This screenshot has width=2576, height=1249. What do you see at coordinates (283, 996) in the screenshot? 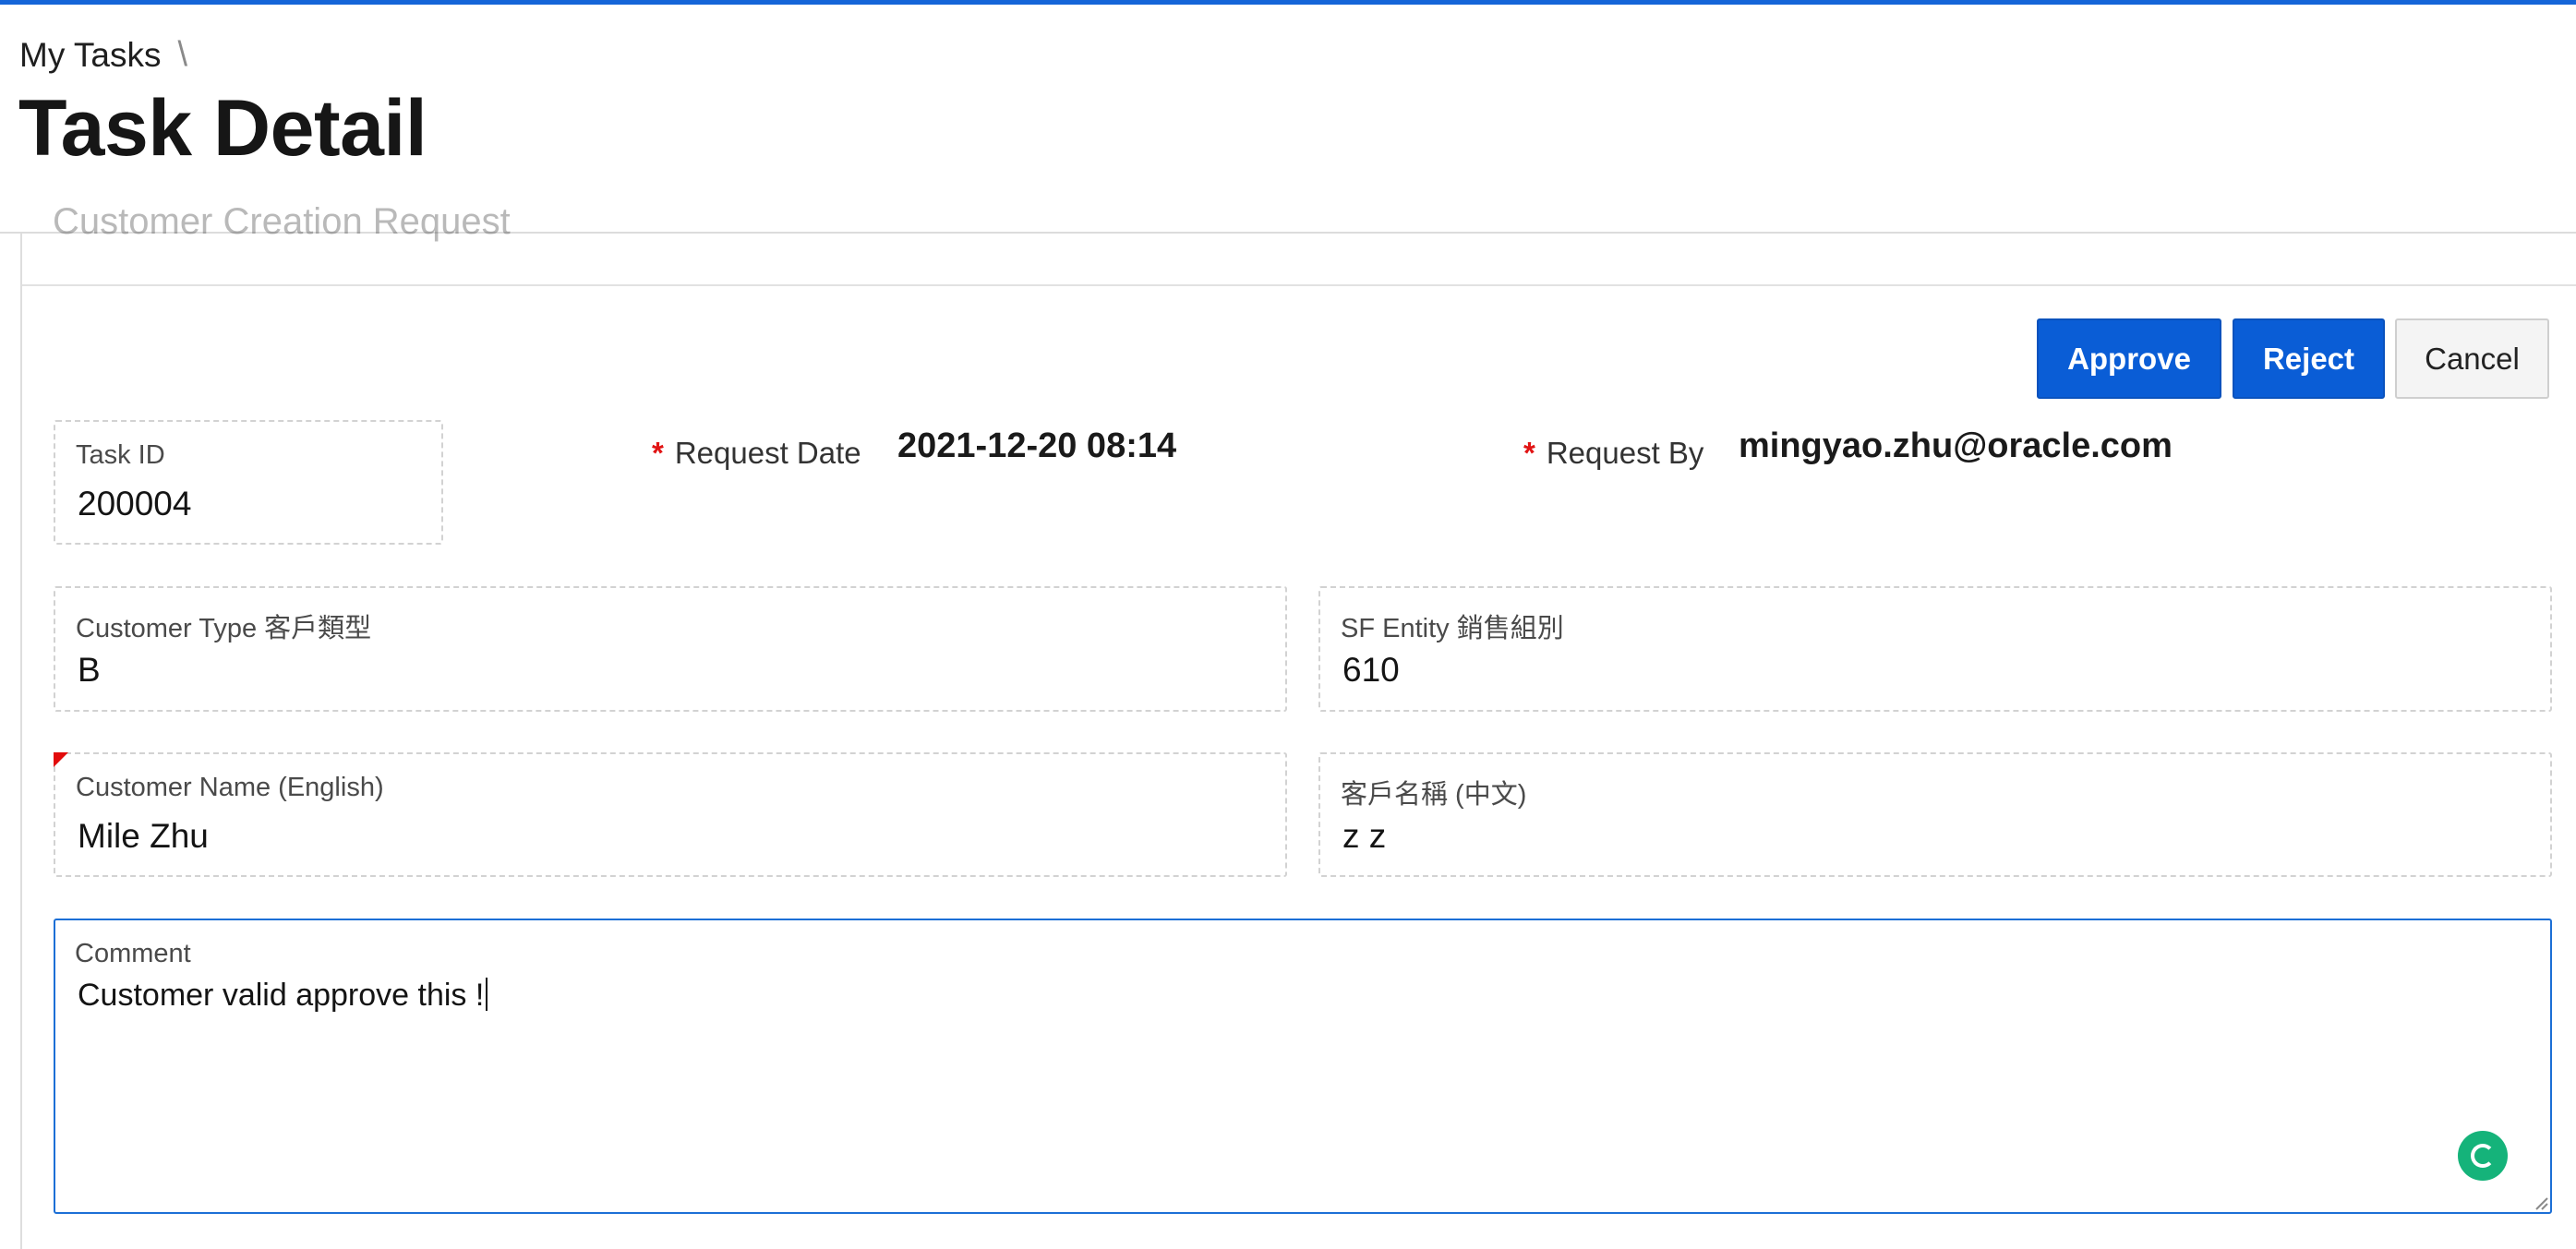
I see `comment-text: Customer valid approve this !` at bounding box center [283, 996].